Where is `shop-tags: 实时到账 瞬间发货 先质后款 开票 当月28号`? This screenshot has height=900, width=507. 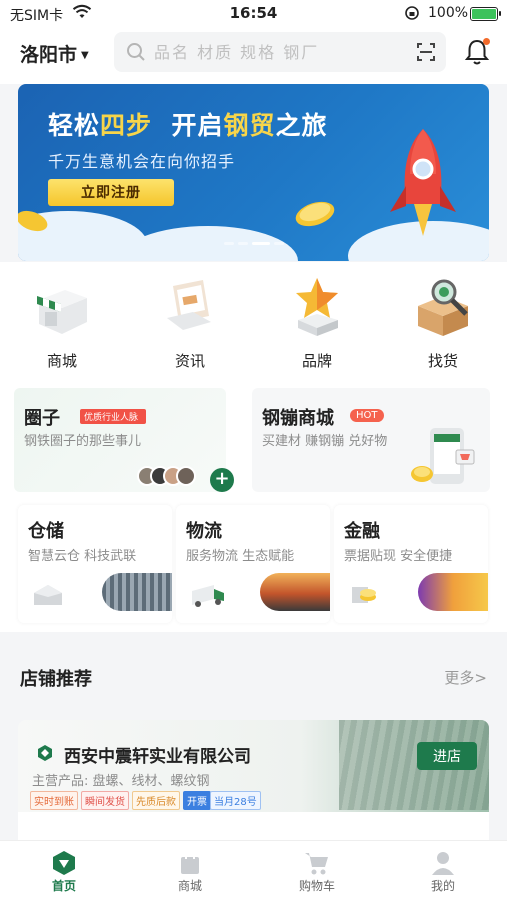 shop-tags: 实时到账 瞬间发货 先质后款 开票 当月28号 is located at coordinates (147, 800).